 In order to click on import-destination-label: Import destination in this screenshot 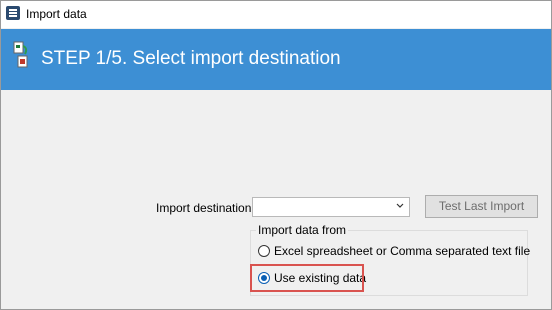, I will do `click(204, 208)`.